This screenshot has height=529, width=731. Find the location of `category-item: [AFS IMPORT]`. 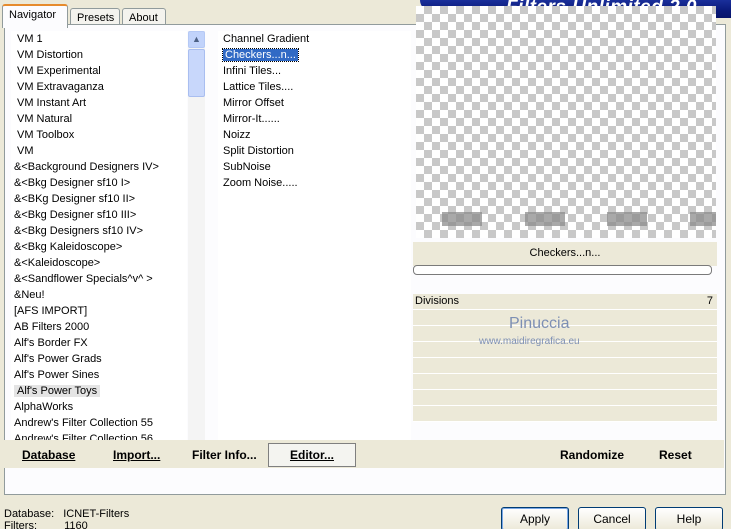

category-item: [AFS IMPORT] is located at coordinates (99, 311).